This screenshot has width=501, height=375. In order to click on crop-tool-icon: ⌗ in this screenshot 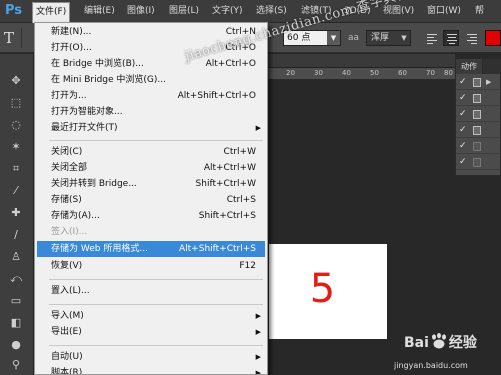, I will do `click(16, 169)`.